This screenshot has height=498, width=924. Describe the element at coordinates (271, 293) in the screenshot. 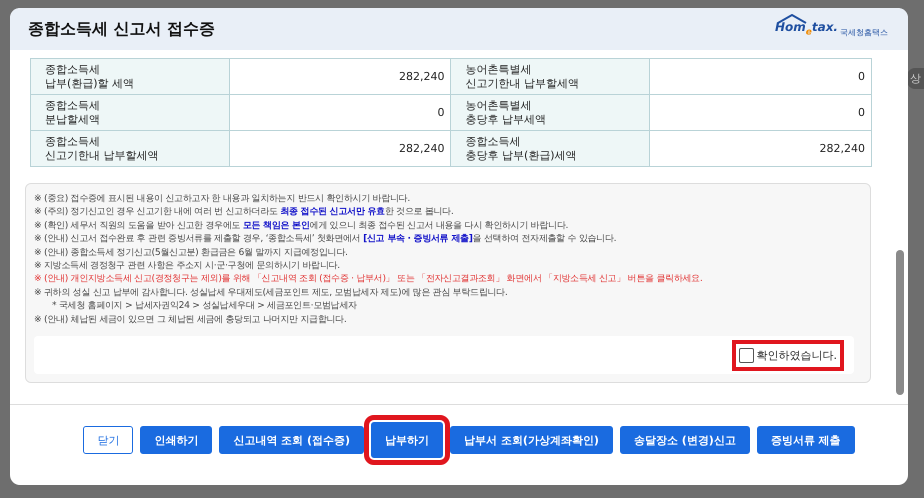

I see `notice-text: ※ 귀하의 성실 신고 납부에 감사합니다. 성실납세 우대제도(세금포인트 제도, 모범납세자 제도)에 많은 관심 부탁드립니다.` at that location.